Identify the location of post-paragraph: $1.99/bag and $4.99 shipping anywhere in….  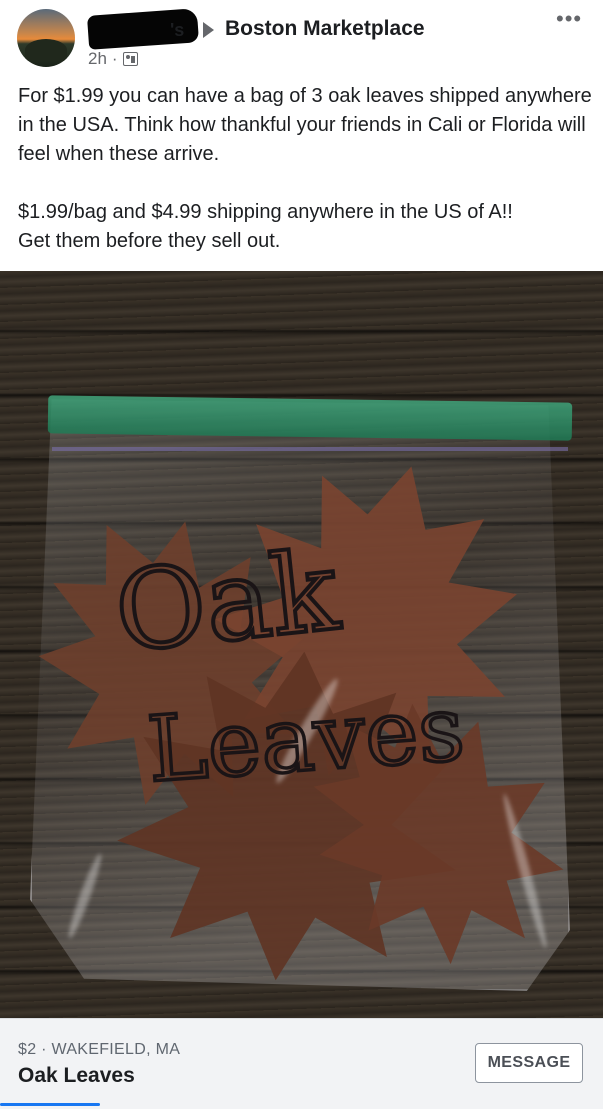
(265, 226).